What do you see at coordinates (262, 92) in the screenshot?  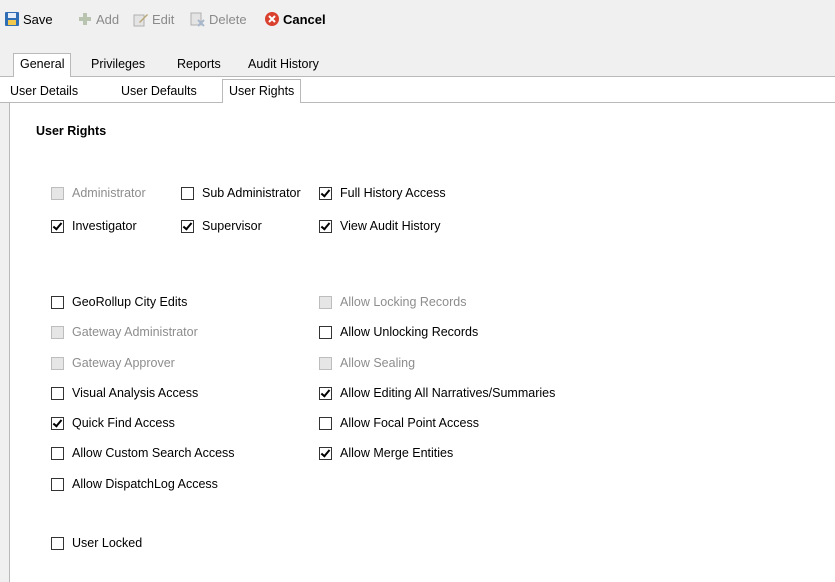 I see `tab-user-rights: User Rights` at bounding box center [262, 92].